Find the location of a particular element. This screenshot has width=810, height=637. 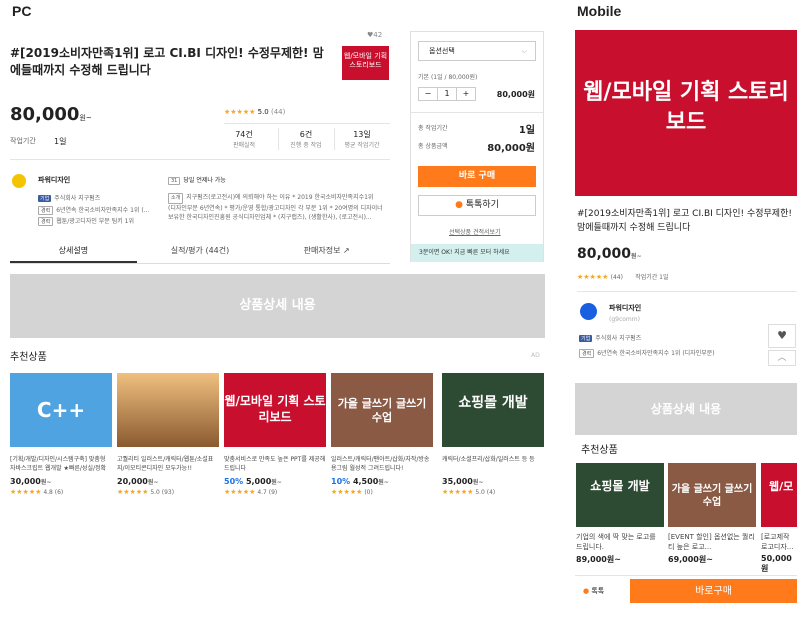

card-rating: ★★★★★ 5.0 (93) is located at coordinates (146, 492).